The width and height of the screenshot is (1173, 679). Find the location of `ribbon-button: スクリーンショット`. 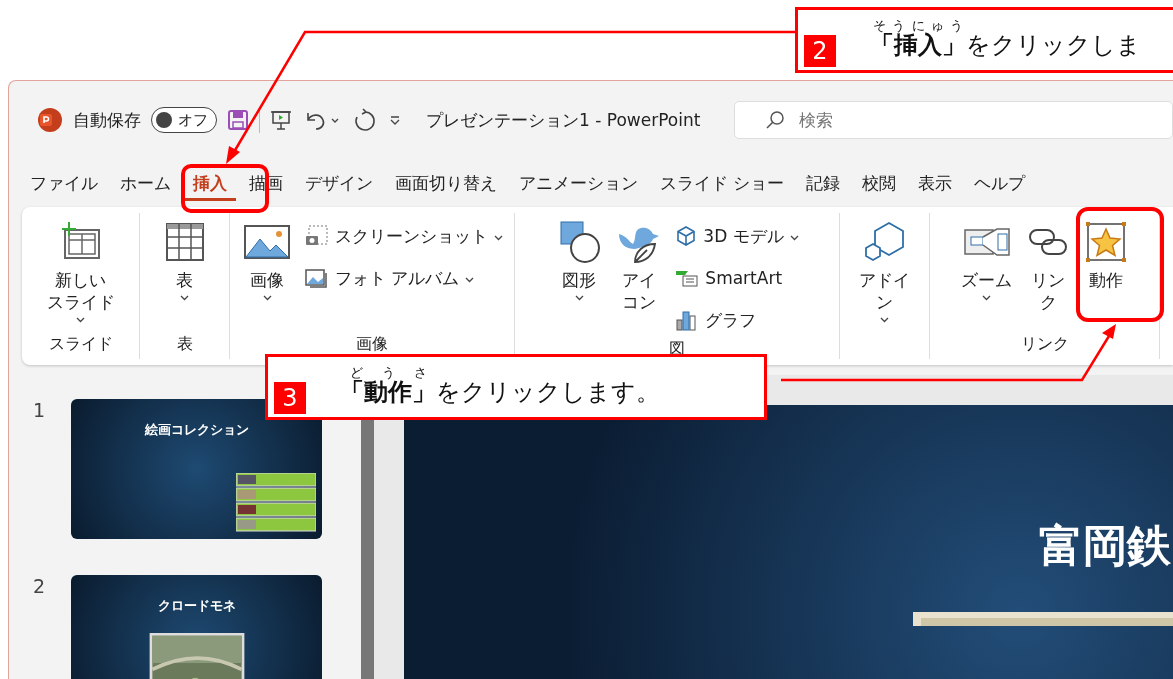

ribbon-button: スクリーンショット is located at coordinates (404, 236).